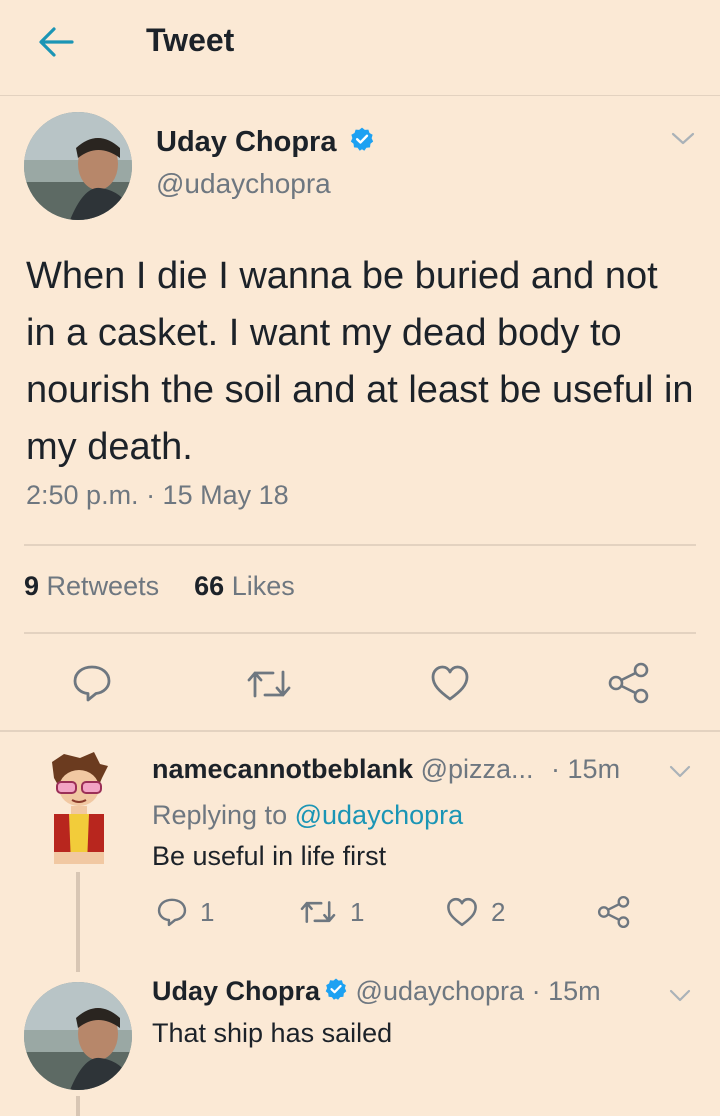  I want to click on retweets-label: Retweets, so click(103, 586).